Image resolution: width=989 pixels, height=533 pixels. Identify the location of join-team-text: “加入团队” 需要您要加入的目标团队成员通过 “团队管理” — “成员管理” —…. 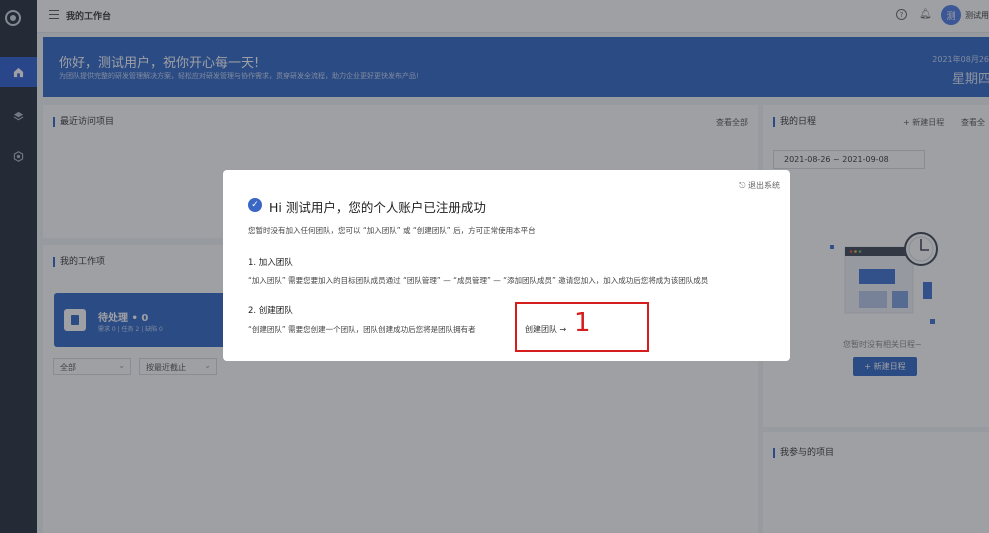
(478, 280).